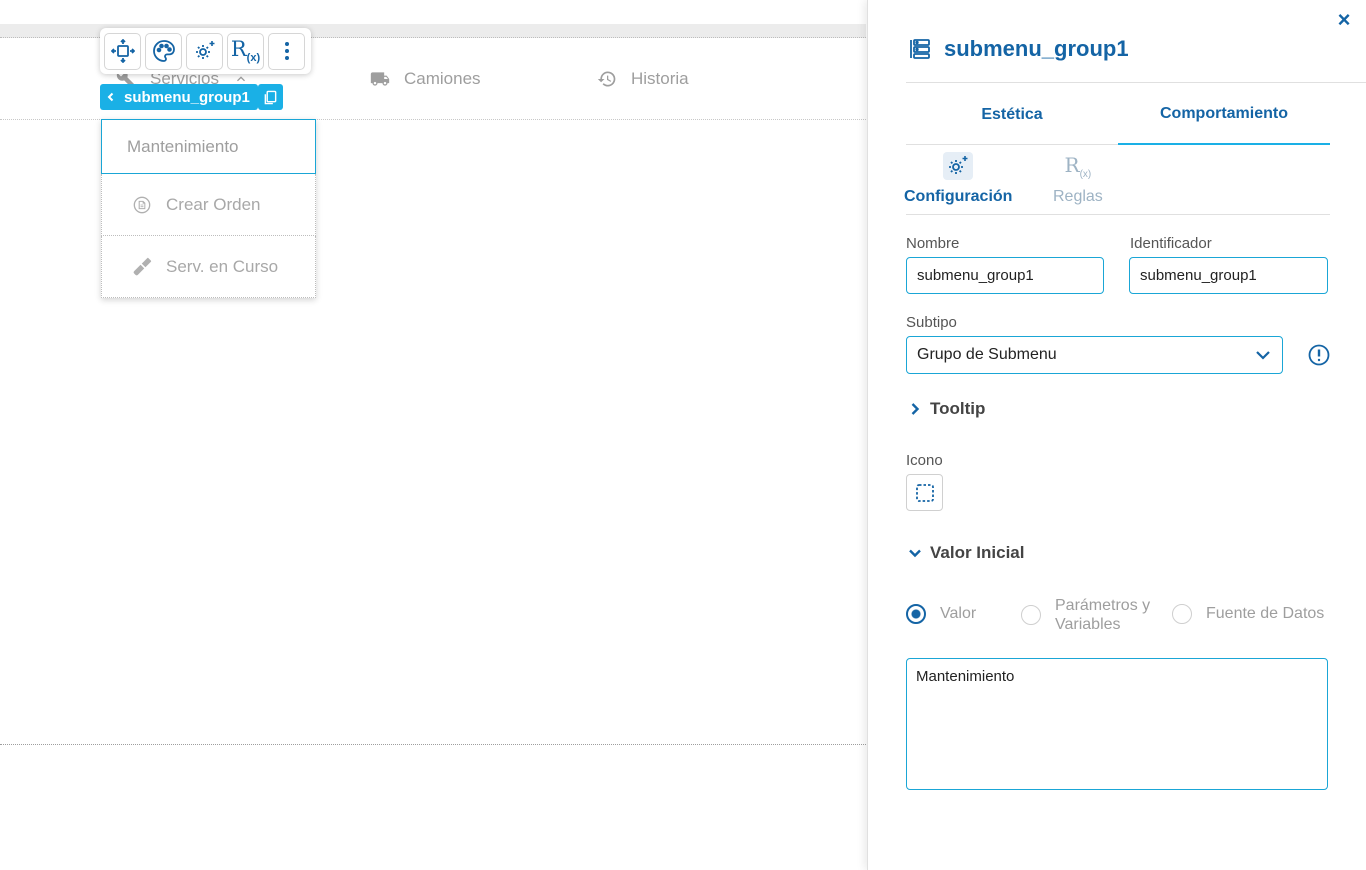 The height and width of the screenshot is (870, 1366). I want to click on identificador-label: Identificador, so click(1171, 243).